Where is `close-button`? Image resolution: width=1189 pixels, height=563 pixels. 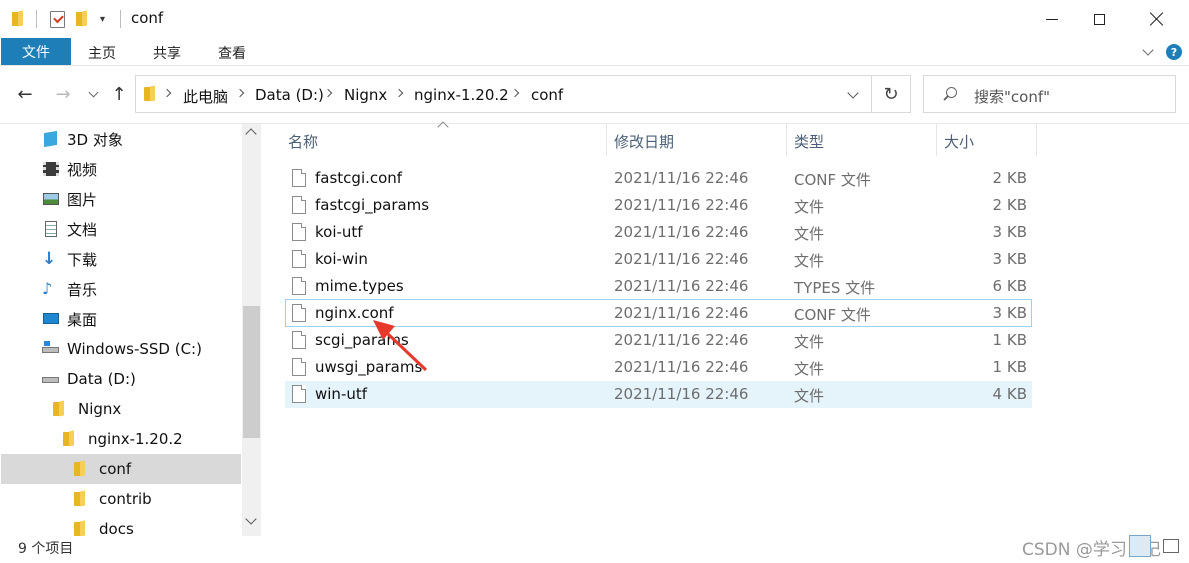 close-button is located at coordinates (1157, 19).